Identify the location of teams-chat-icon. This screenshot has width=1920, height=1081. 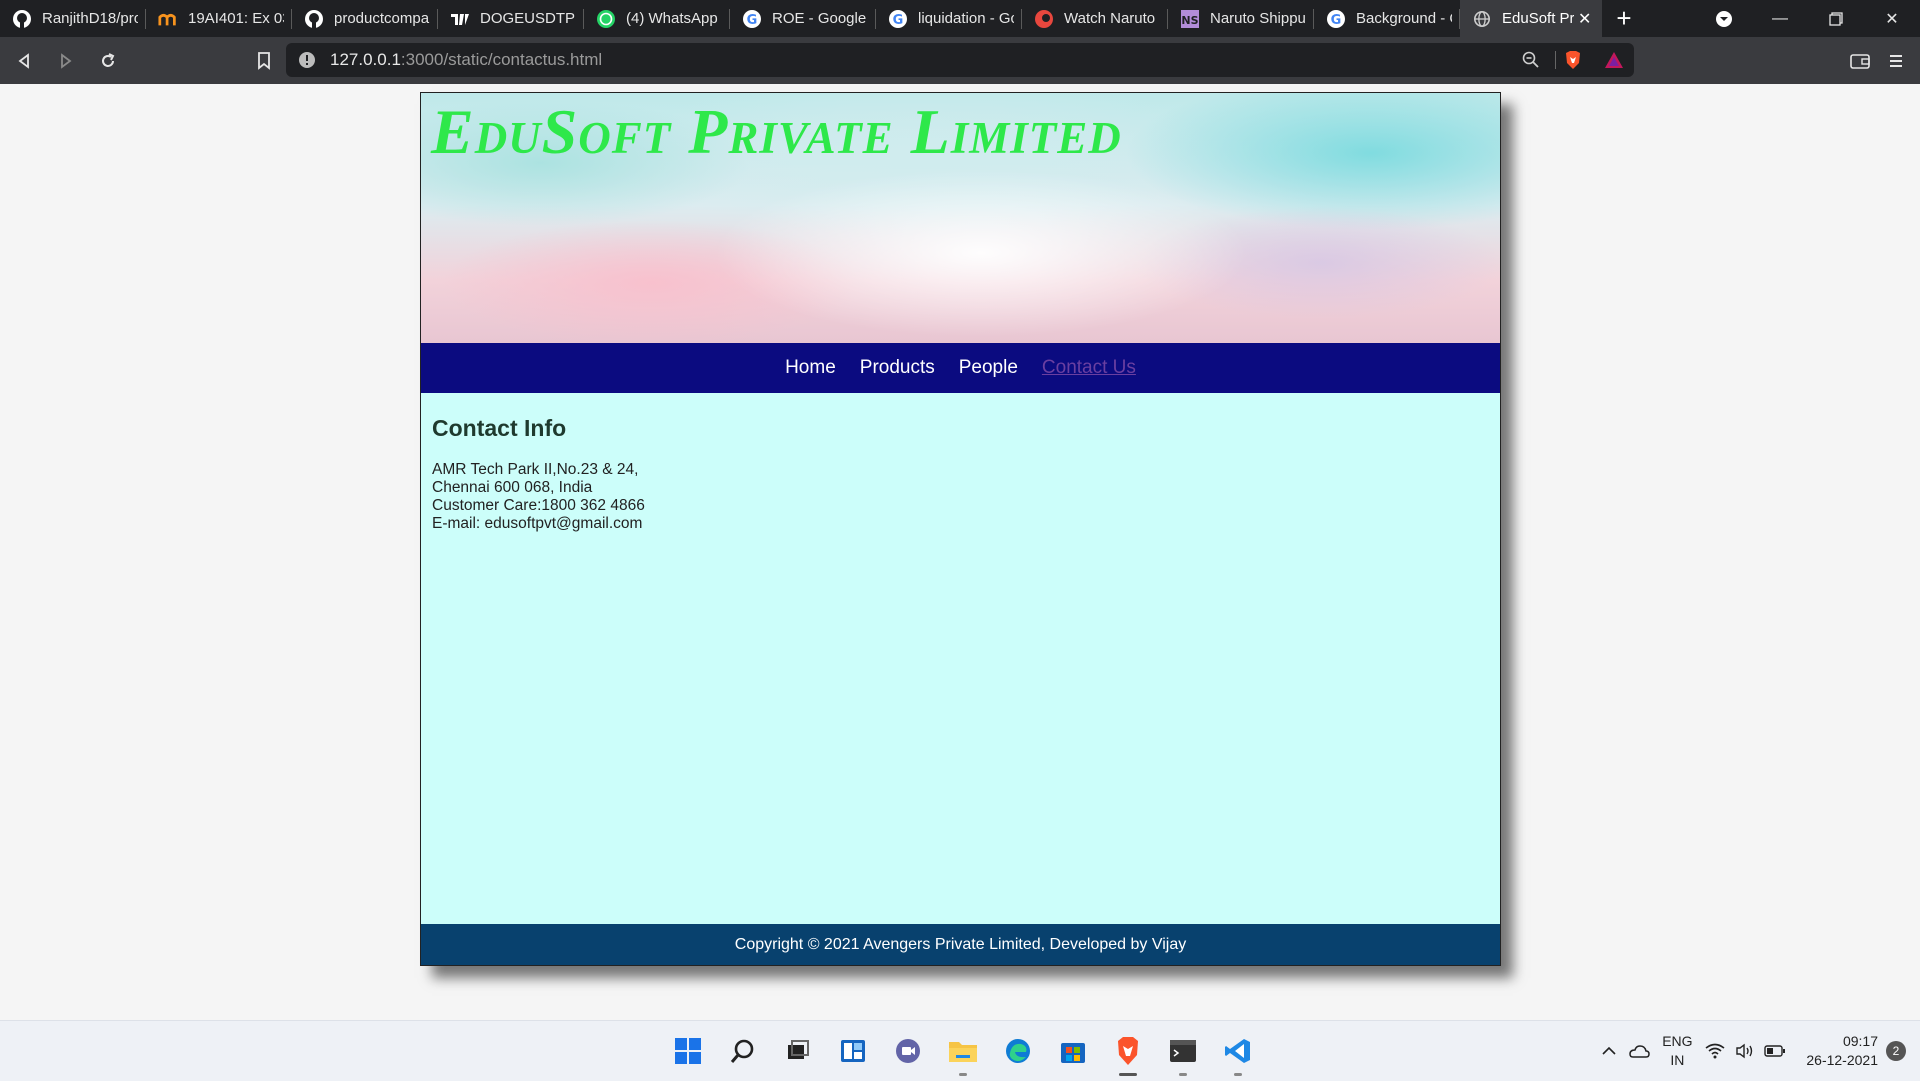
(907, 1051).